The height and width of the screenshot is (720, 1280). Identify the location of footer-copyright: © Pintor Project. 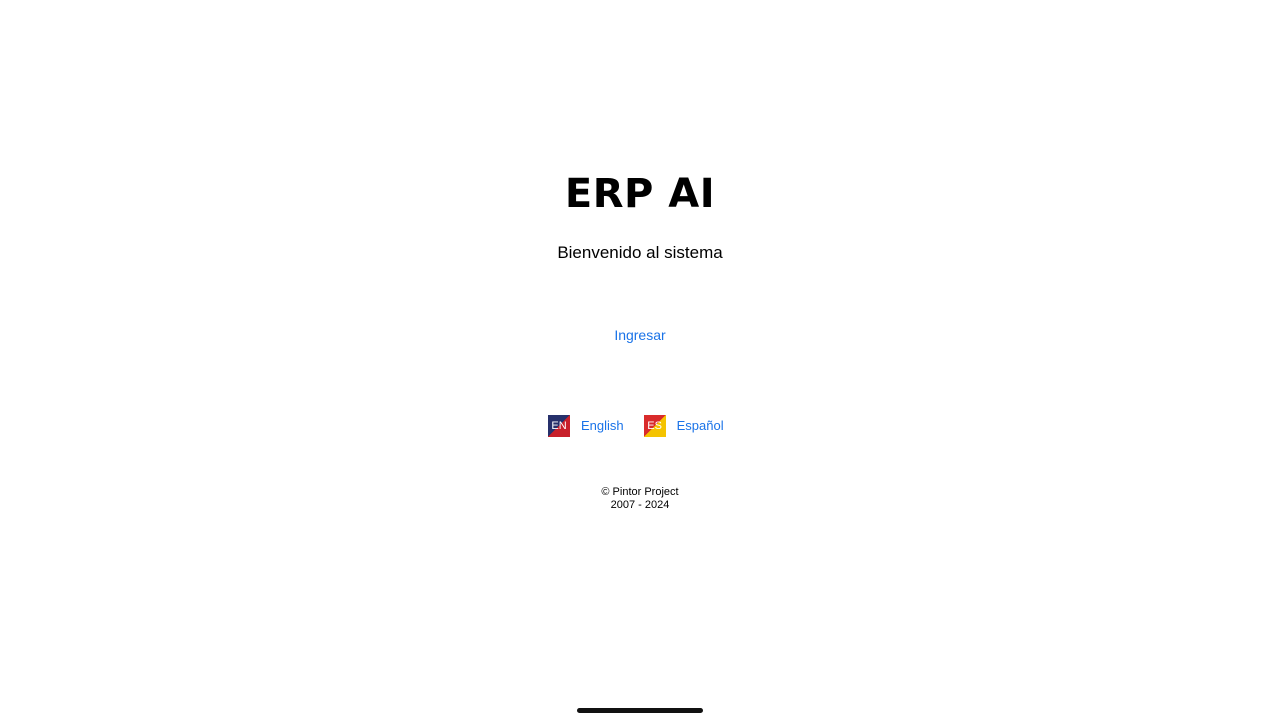
(640, 492).